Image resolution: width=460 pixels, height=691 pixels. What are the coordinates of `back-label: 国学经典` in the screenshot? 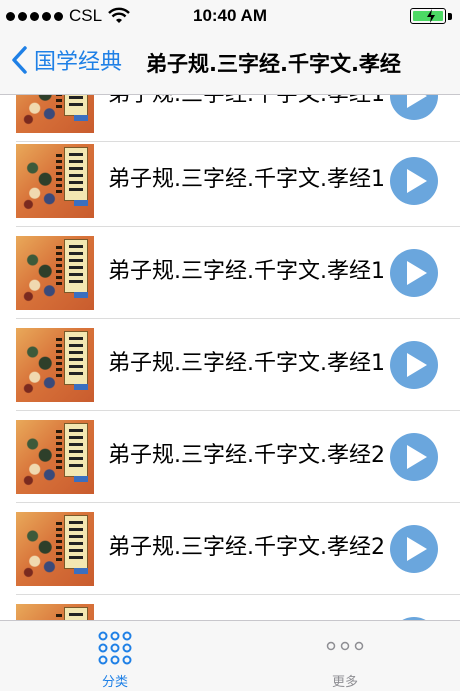 It's located at (78, 62).